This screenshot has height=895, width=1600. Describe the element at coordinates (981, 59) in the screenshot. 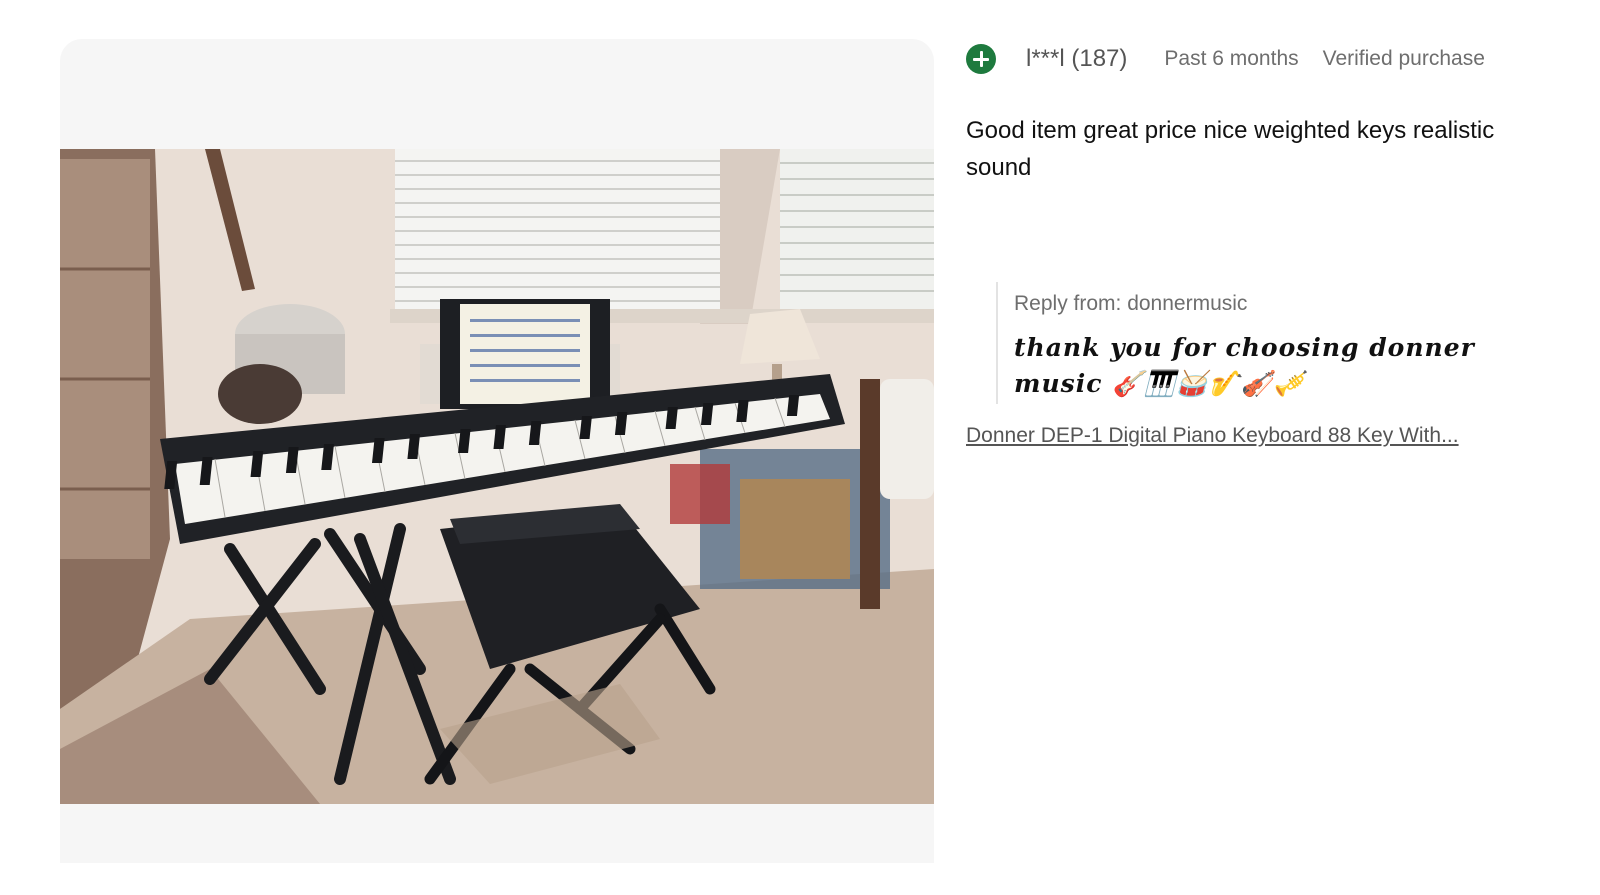

I see `plus-circle-icon` at that location.